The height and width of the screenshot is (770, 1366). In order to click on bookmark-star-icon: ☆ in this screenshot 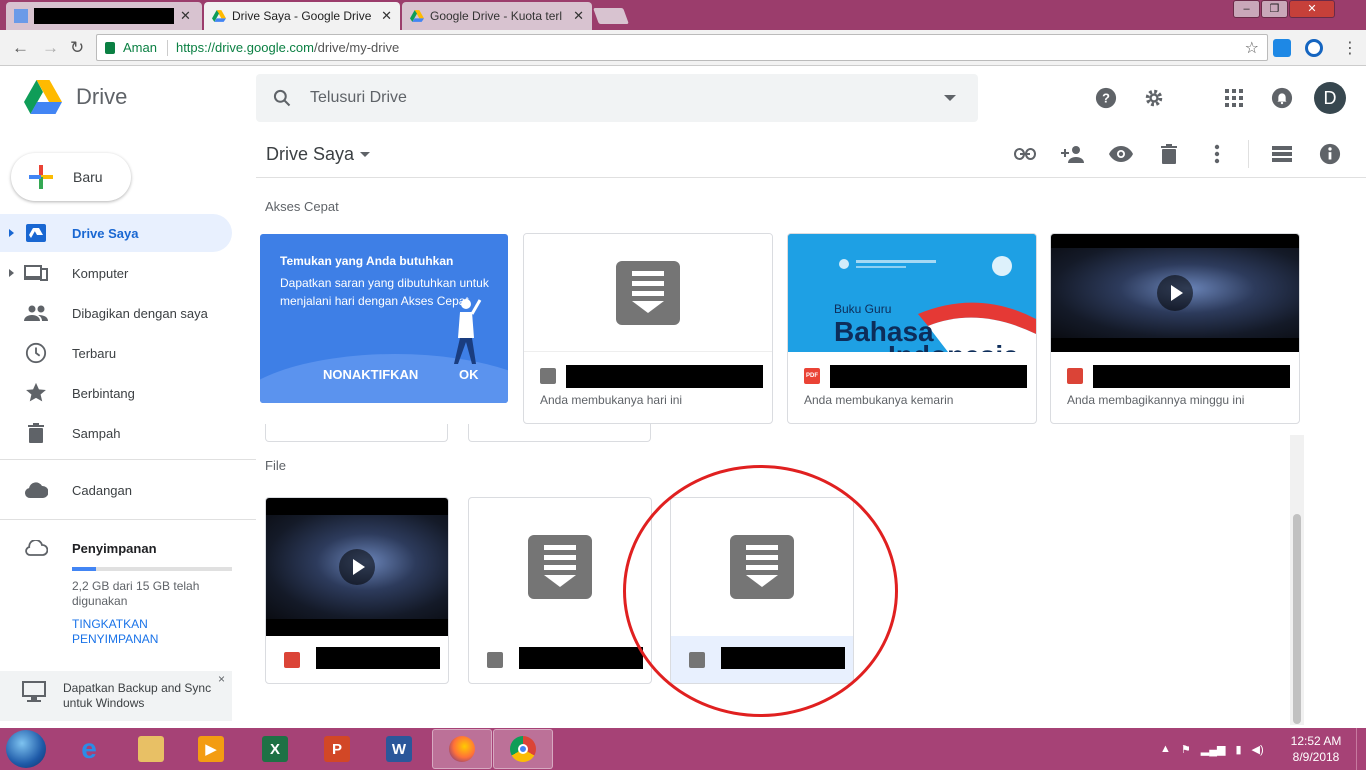, I will do `click(1252, 48)`.